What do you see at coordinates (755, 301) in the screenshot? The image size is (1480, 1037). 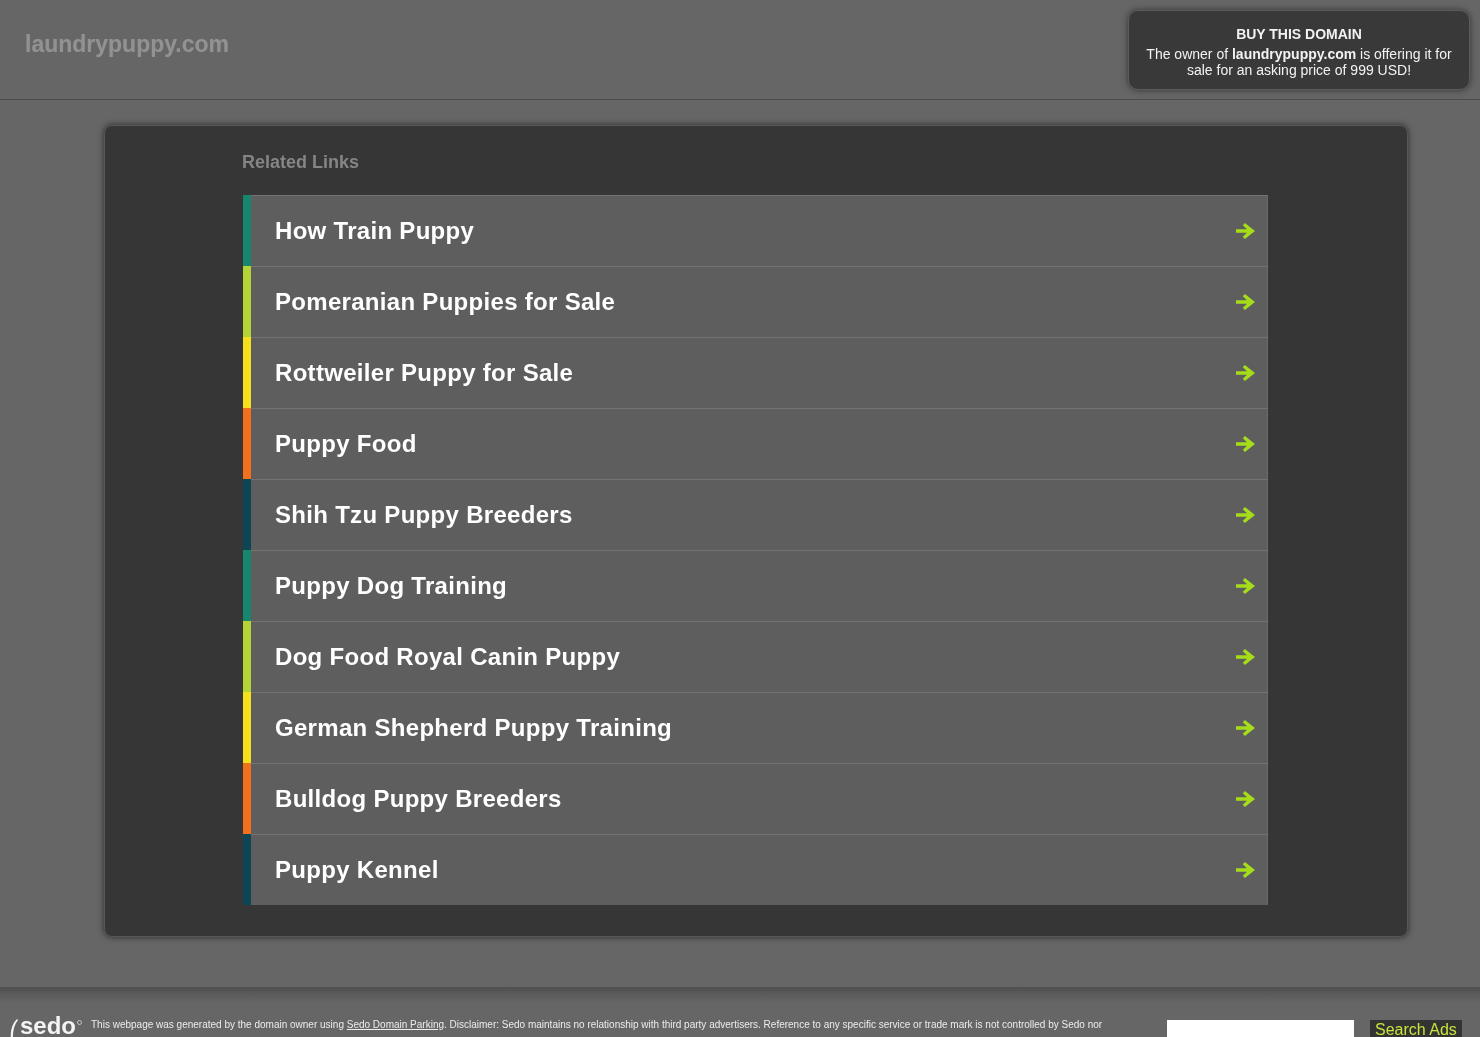 I see `related-link: Pomeranian Puppies for Sale` at bounding box center [755, 301].